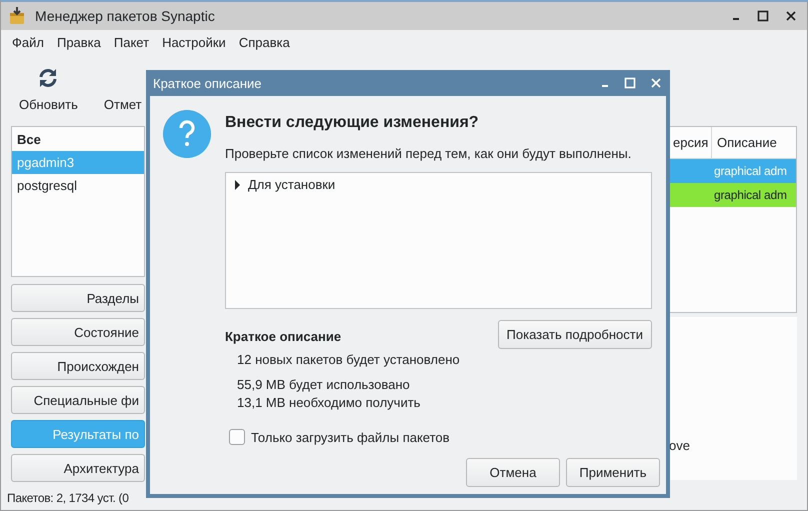 The height and width of the screenshot is (511, 808). Describe the element at coordinates (352, 123) in the screenshot. I see `dialog-heading: Внести следующие изменения?` at that location.